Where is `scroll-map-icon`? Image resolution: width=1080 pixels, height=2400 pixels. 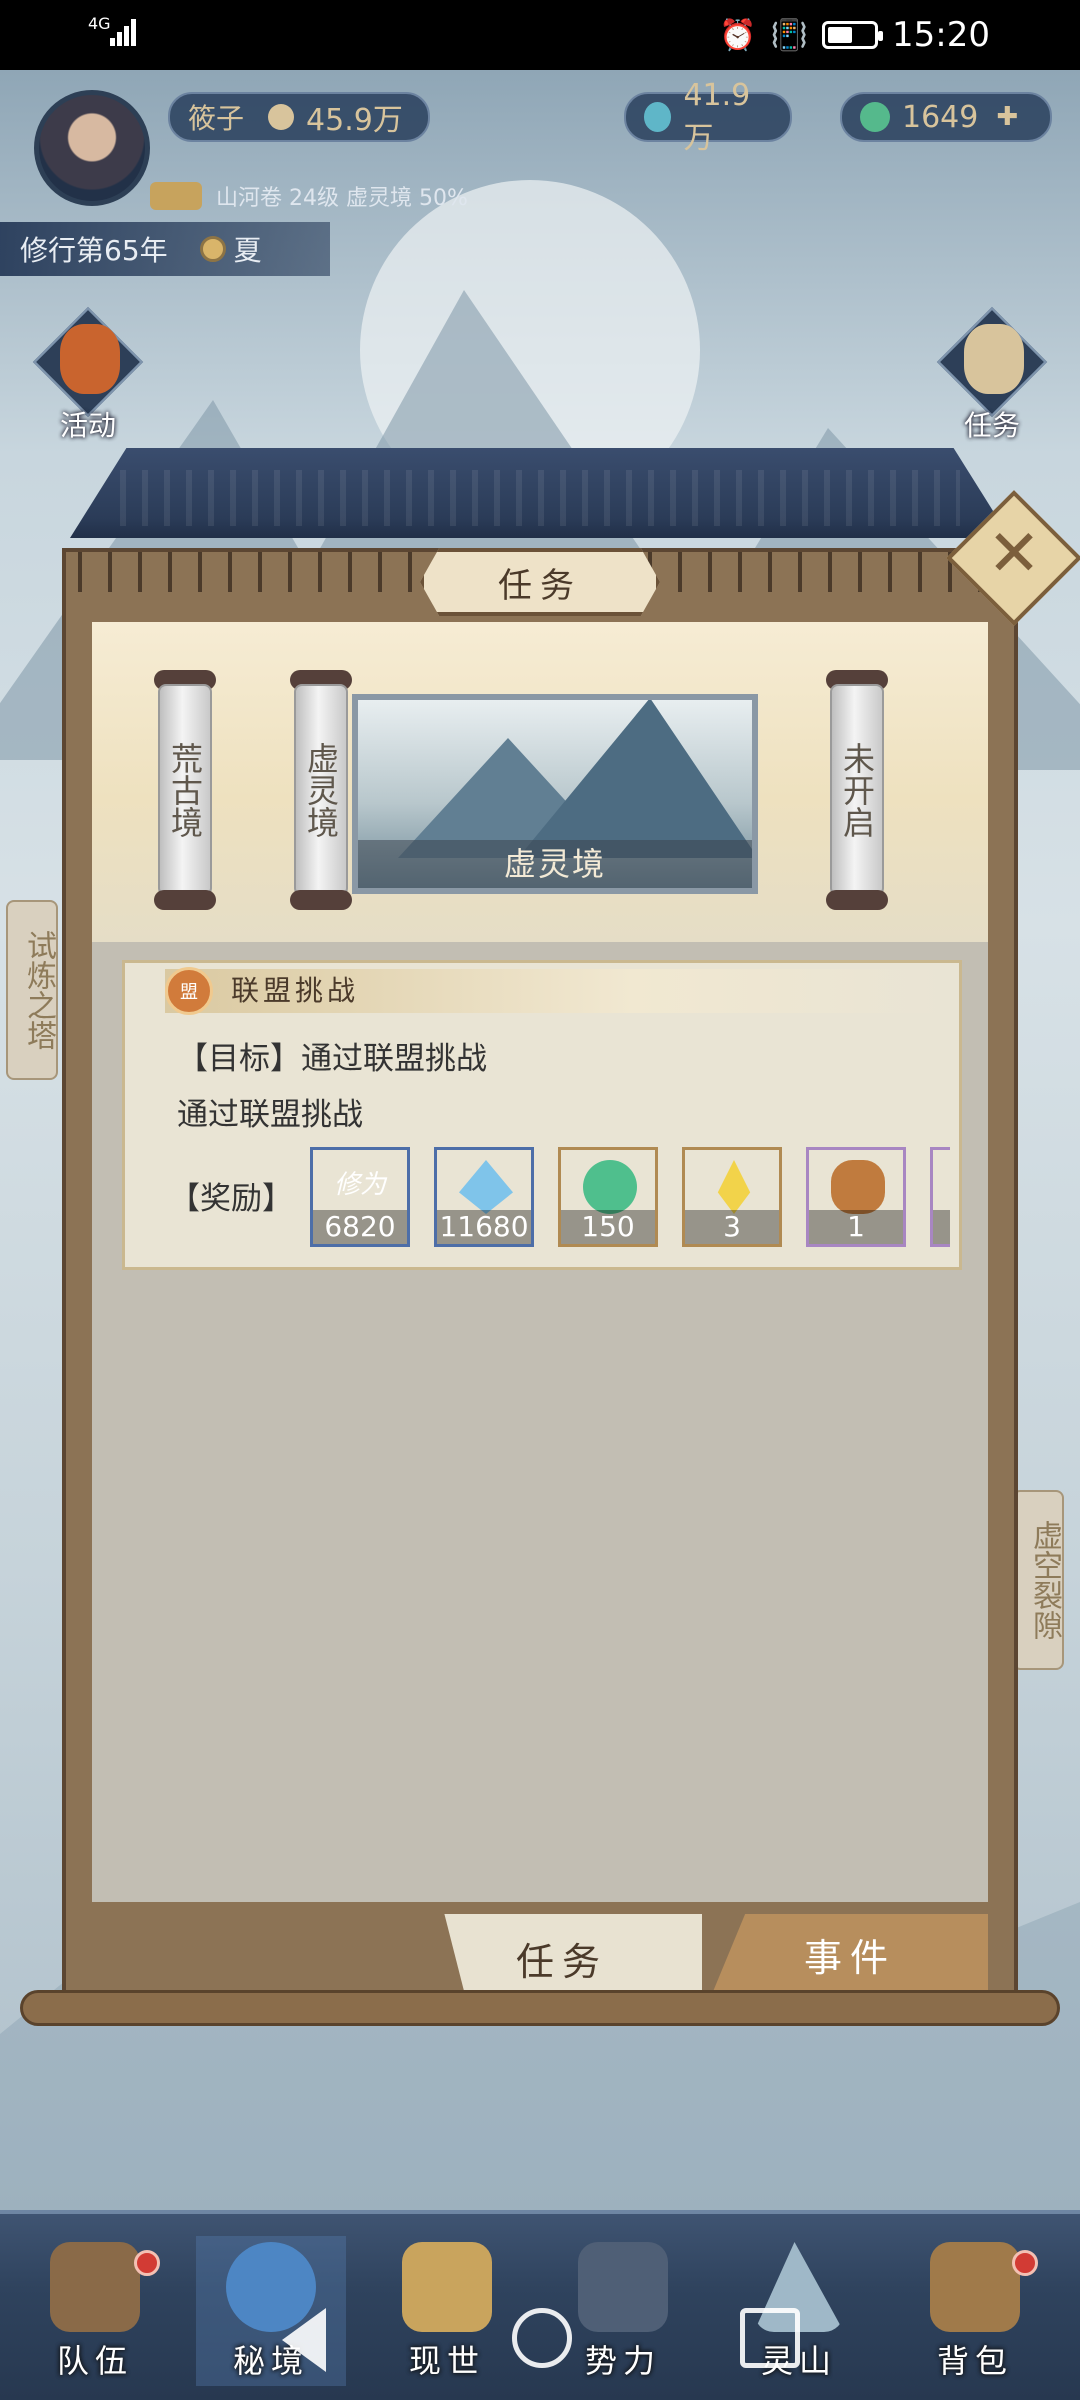
scroll-map-icon is located at coordinates (447, 2287).